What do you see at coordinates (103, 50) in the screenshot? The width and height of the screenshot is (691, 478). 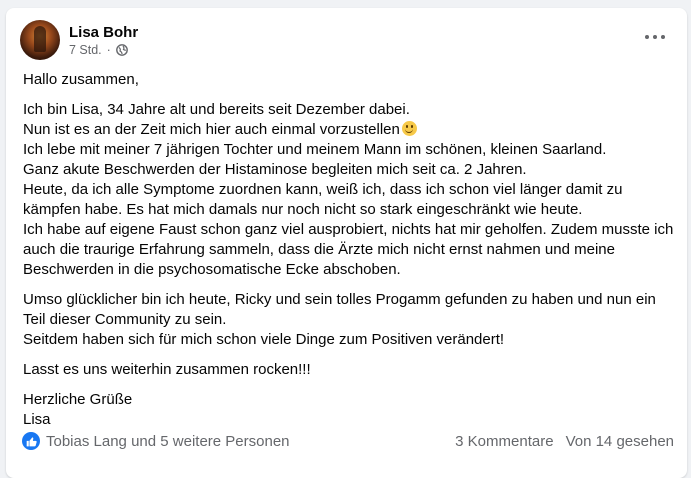 I see `post-subline: 7 Std. ·` at bounding box center [103, 50].